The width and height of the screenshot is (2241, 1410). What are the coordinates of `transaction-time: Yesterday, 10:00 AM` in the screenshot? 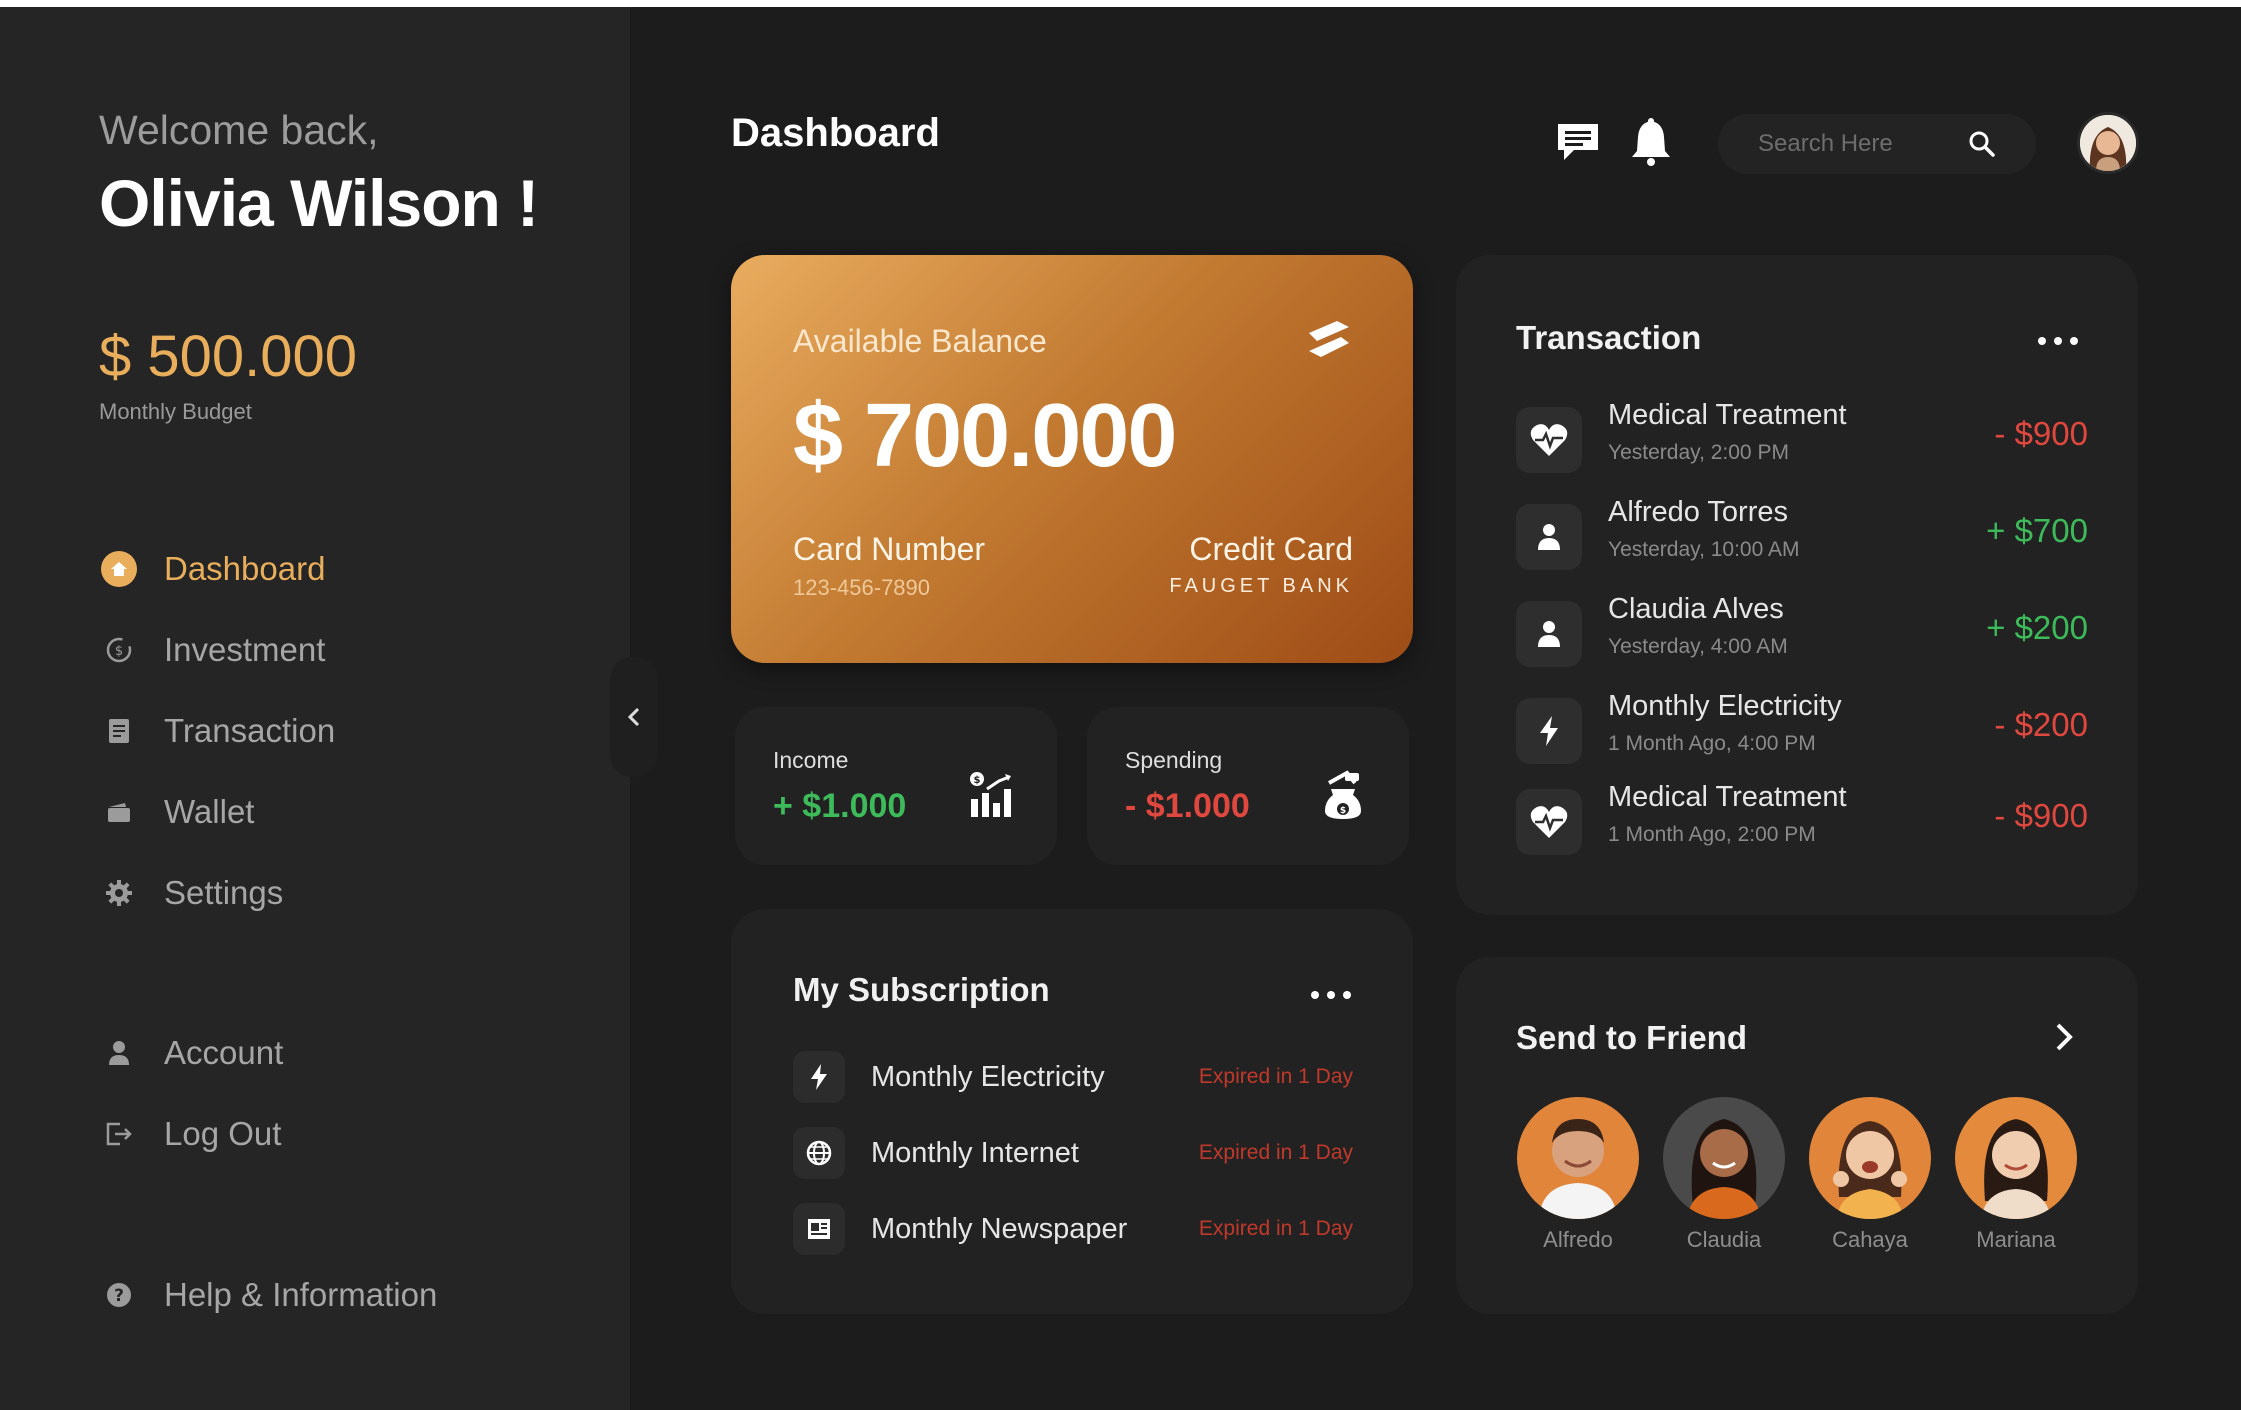 It's located at (1704, 549).